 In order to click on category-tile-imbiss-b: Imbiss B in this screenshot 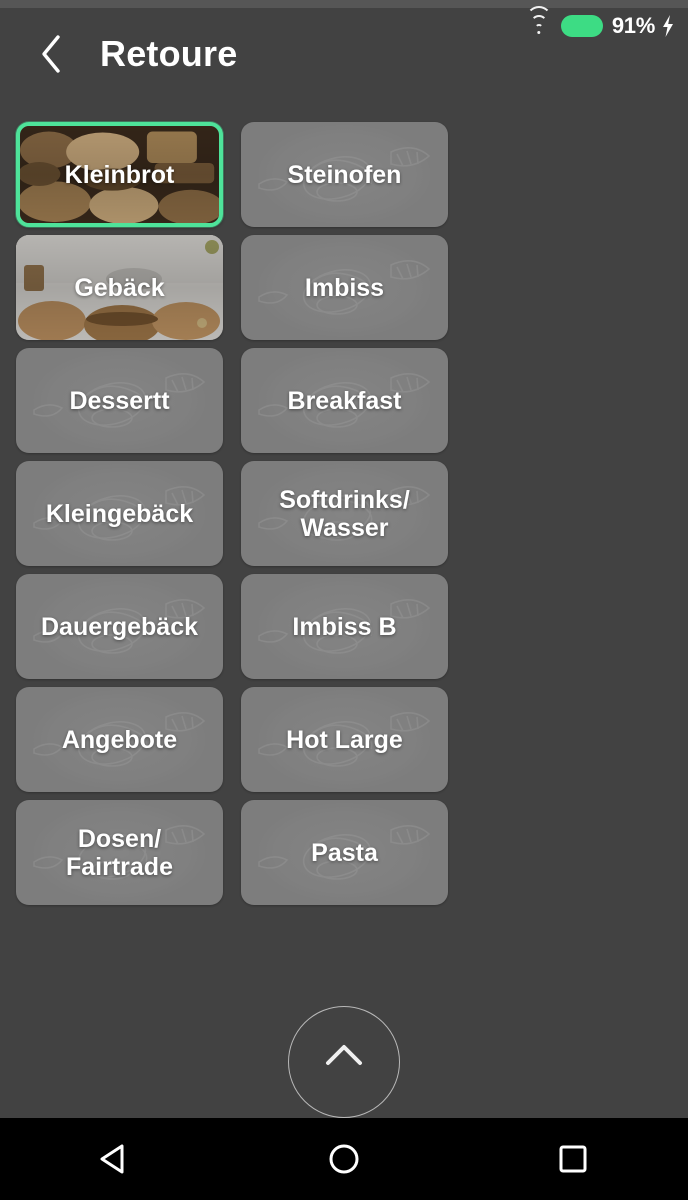, I will do `click(344, 626)`.